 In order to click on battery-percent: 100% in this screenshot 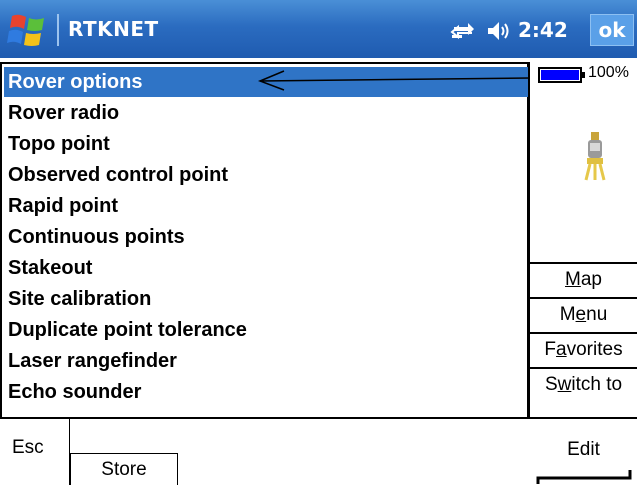, I will do `click(608, 72)`.